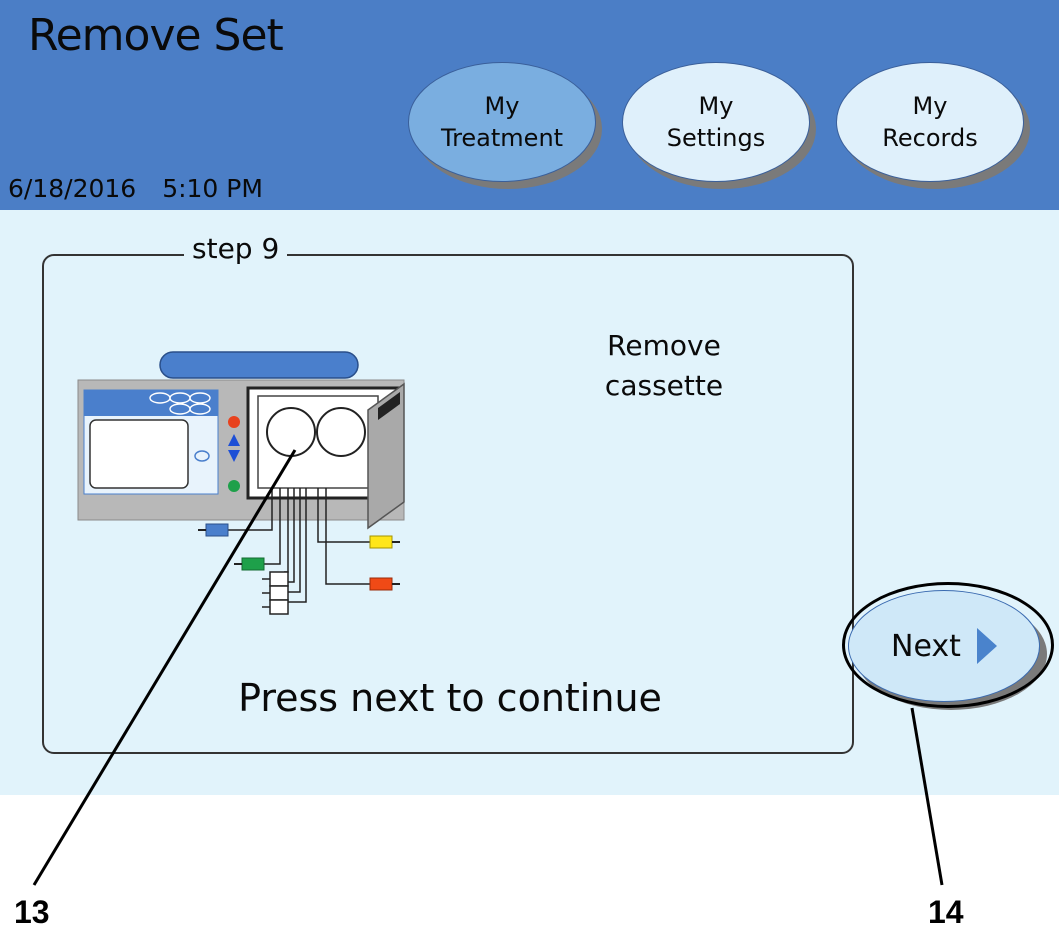 This screenshot has width=1059, height=947. What do you see at coordinates (927, 796) in the screenshot?
I see `callout-line-next` at bounding box center [927, 796].